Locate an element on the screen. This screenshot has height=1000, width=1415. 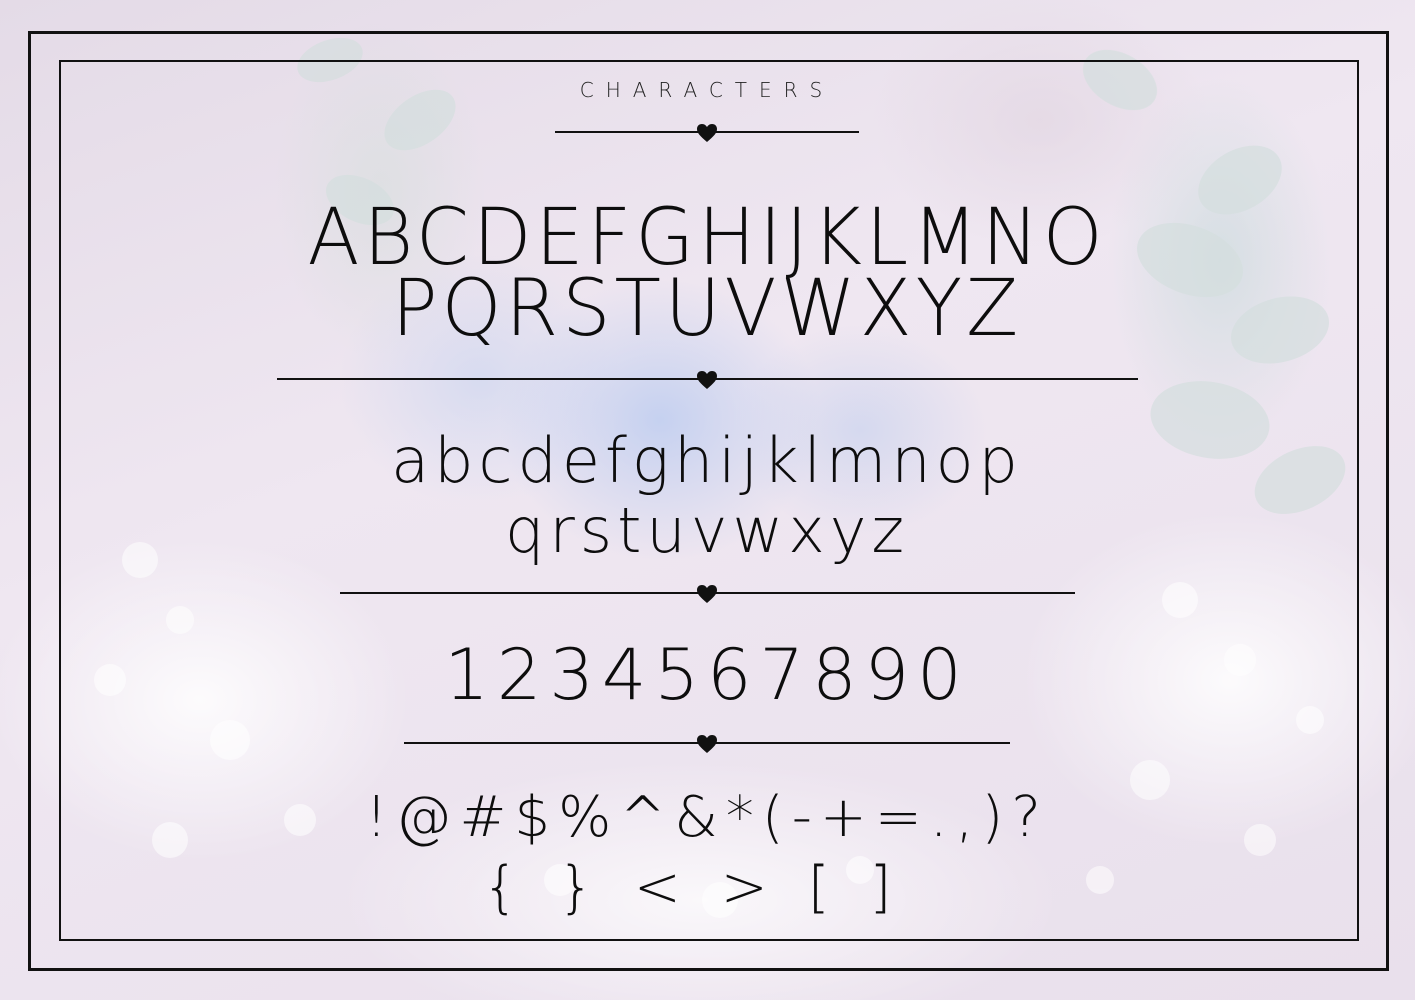
symbols-line-2: {}<>[] is located at coordinates (707, 887).